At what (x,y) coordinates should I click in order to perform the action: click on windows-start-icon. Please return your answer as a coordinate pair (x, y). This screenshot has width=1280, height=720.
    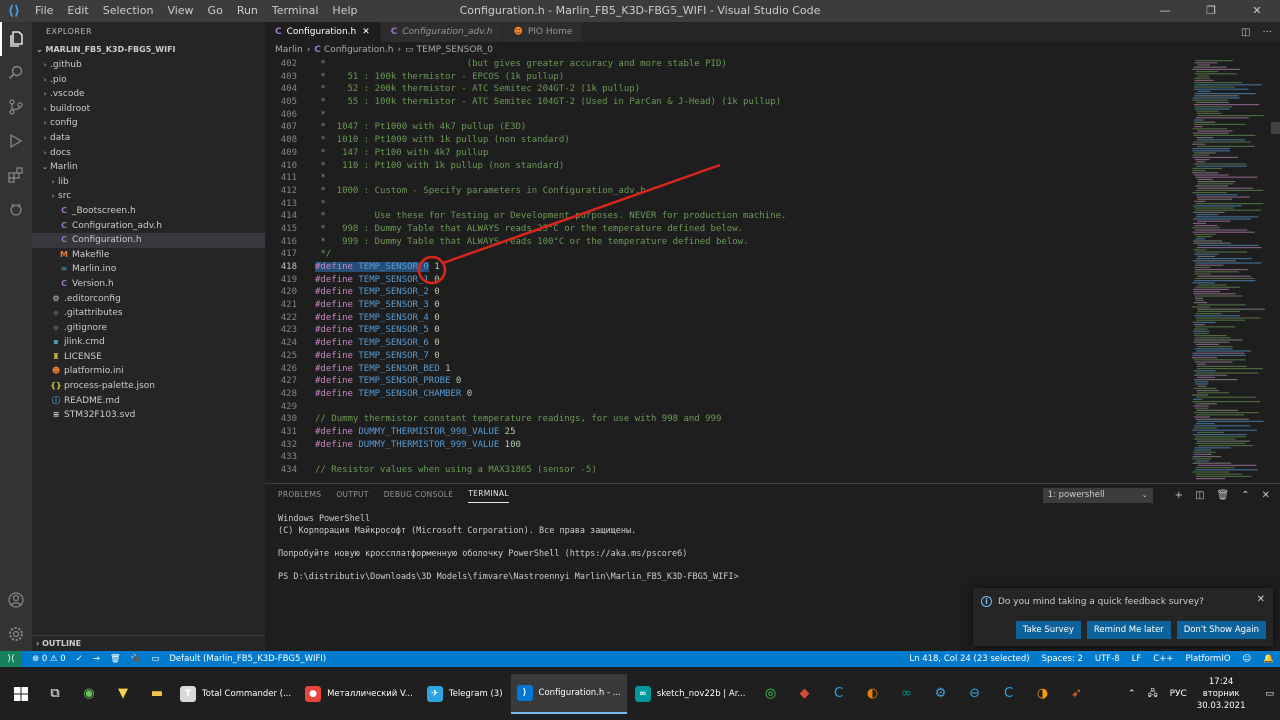
    Looking at the image, I should click on (21, 694).